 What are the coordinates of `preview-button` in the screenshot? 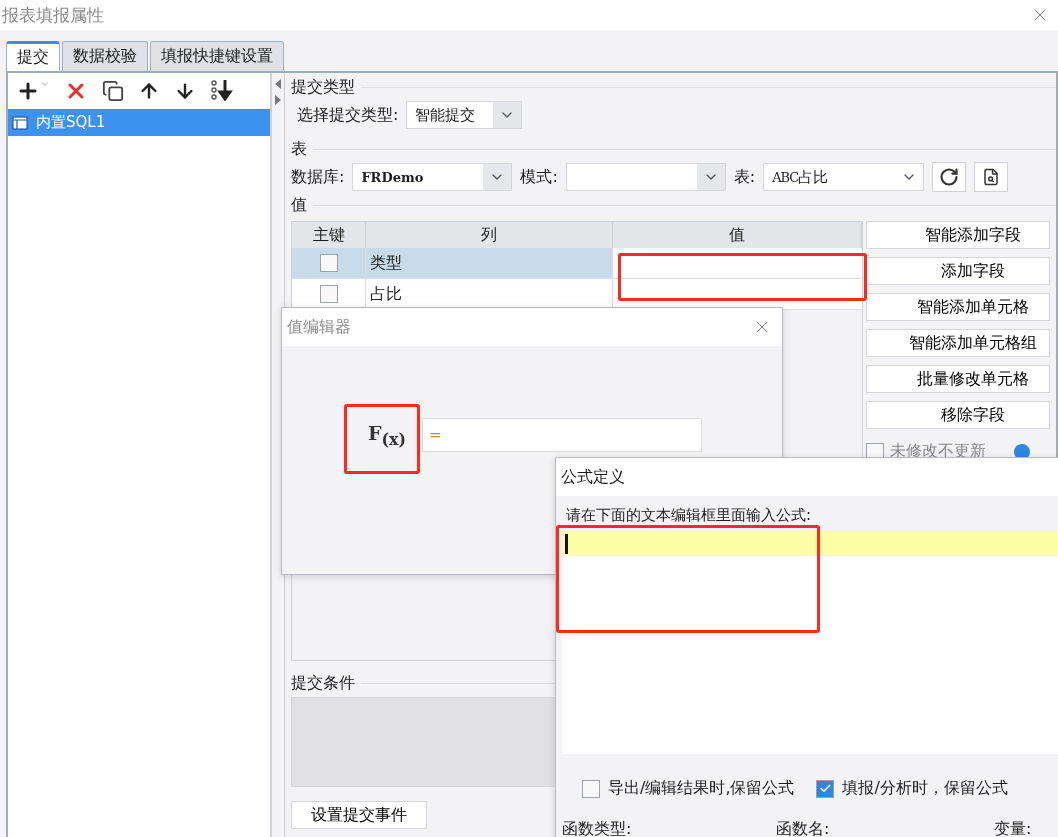 It's located at (991, 177).